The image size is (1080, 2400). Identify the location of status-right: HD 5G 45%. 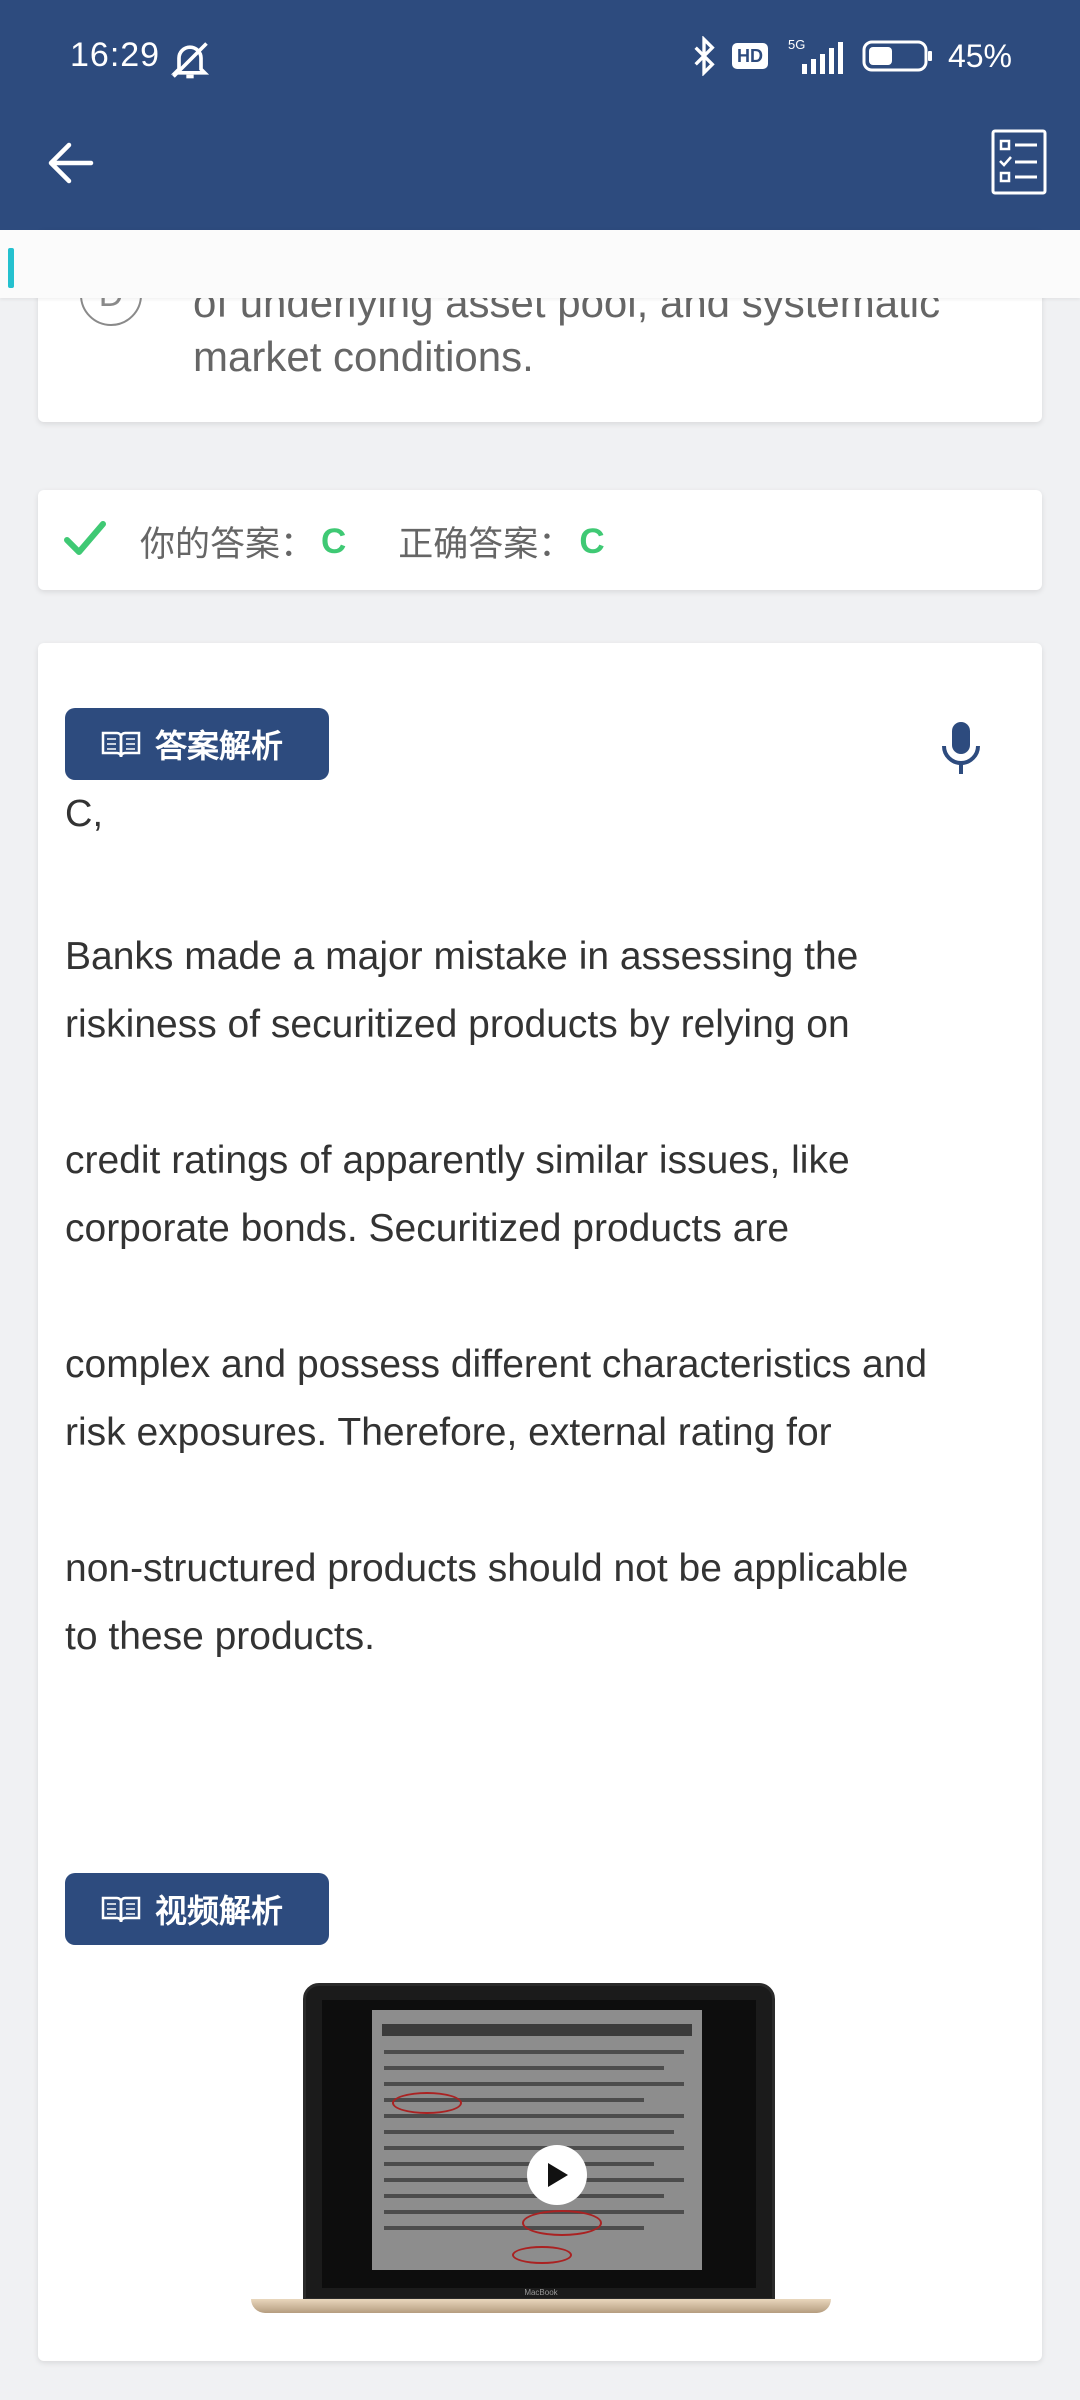
(851, 56).